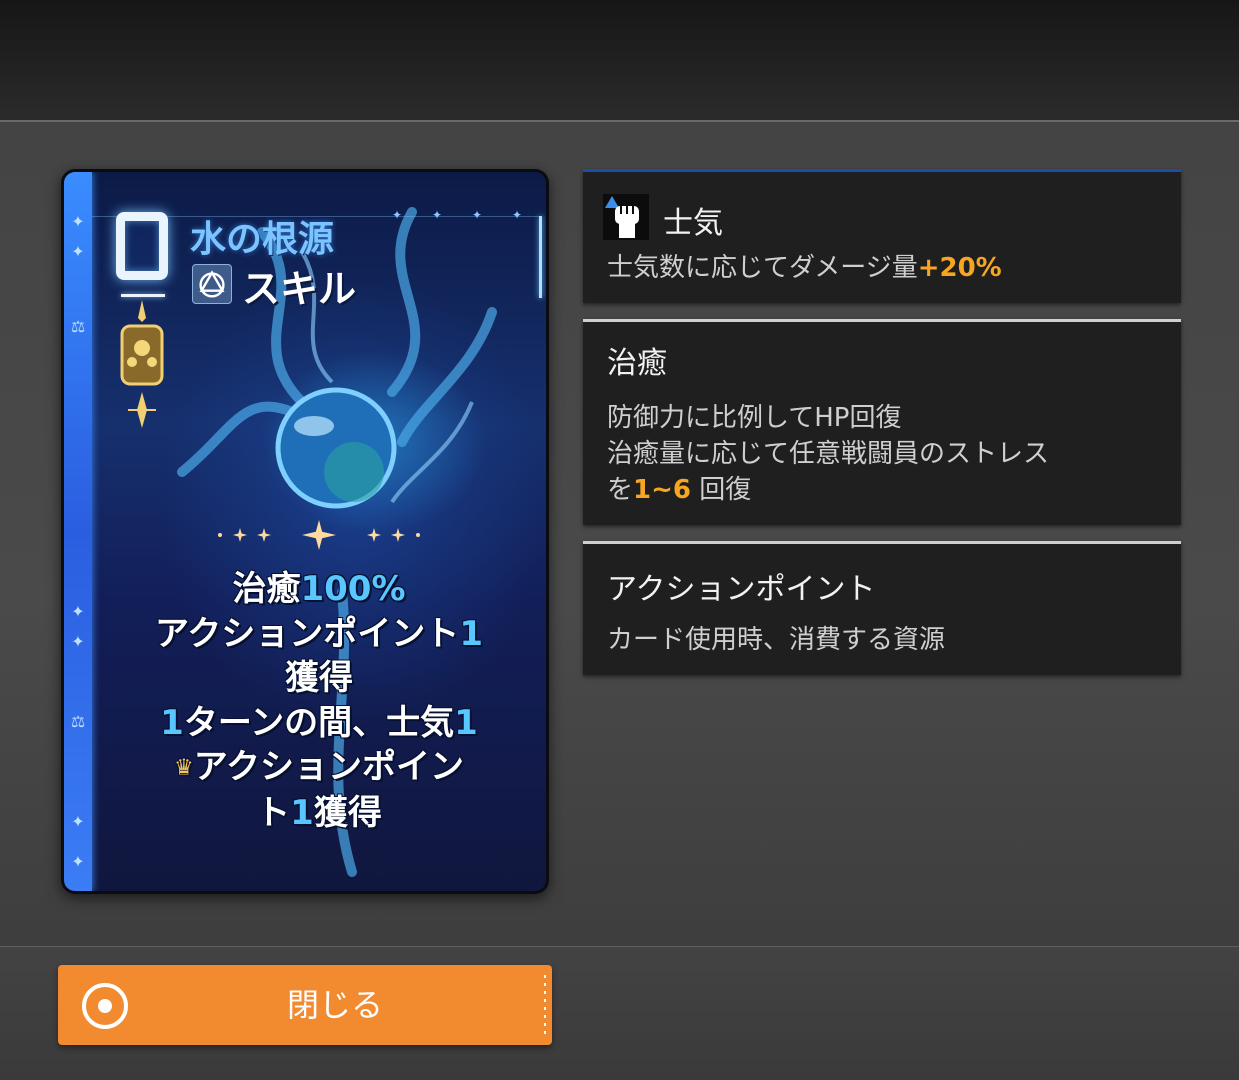 The height and width of the screenshot is (1080, 1239). Describe the element at coordinates (78, 531) in the screenshot. I see `card-side-stripe: ✦ ✦ ⚖ ✦ ✦ ⚖ ✦ ✦` at that location.